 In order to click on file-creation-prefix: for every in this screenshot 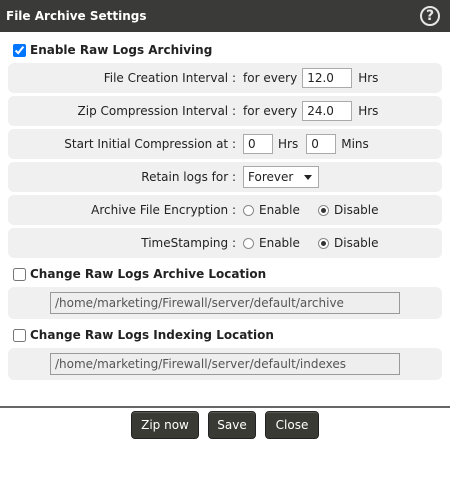, I will do `click(270, 78)`.